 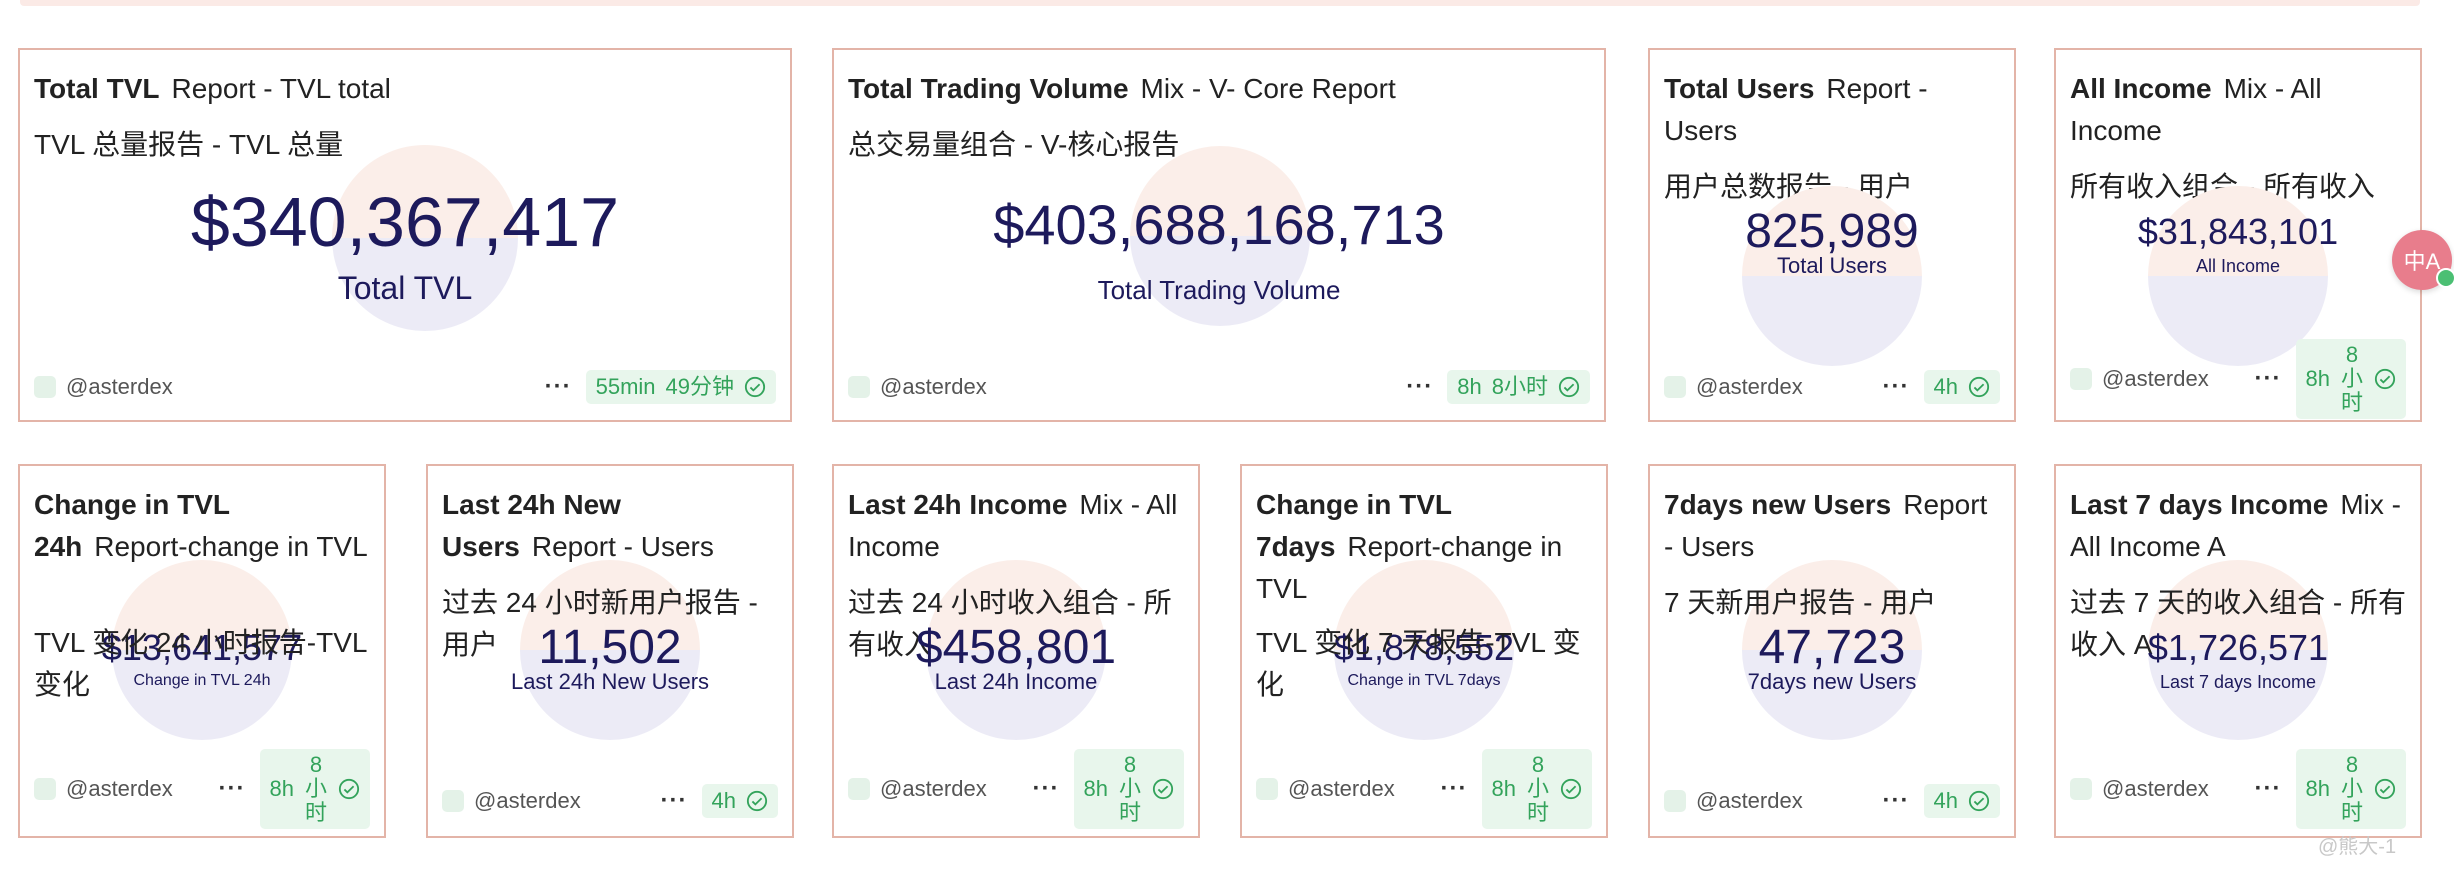 What do you see at coordinates (958, 504) in the screenshot?
I see `card-title-main: Last 24h Income` at bounding box center [958, 504].